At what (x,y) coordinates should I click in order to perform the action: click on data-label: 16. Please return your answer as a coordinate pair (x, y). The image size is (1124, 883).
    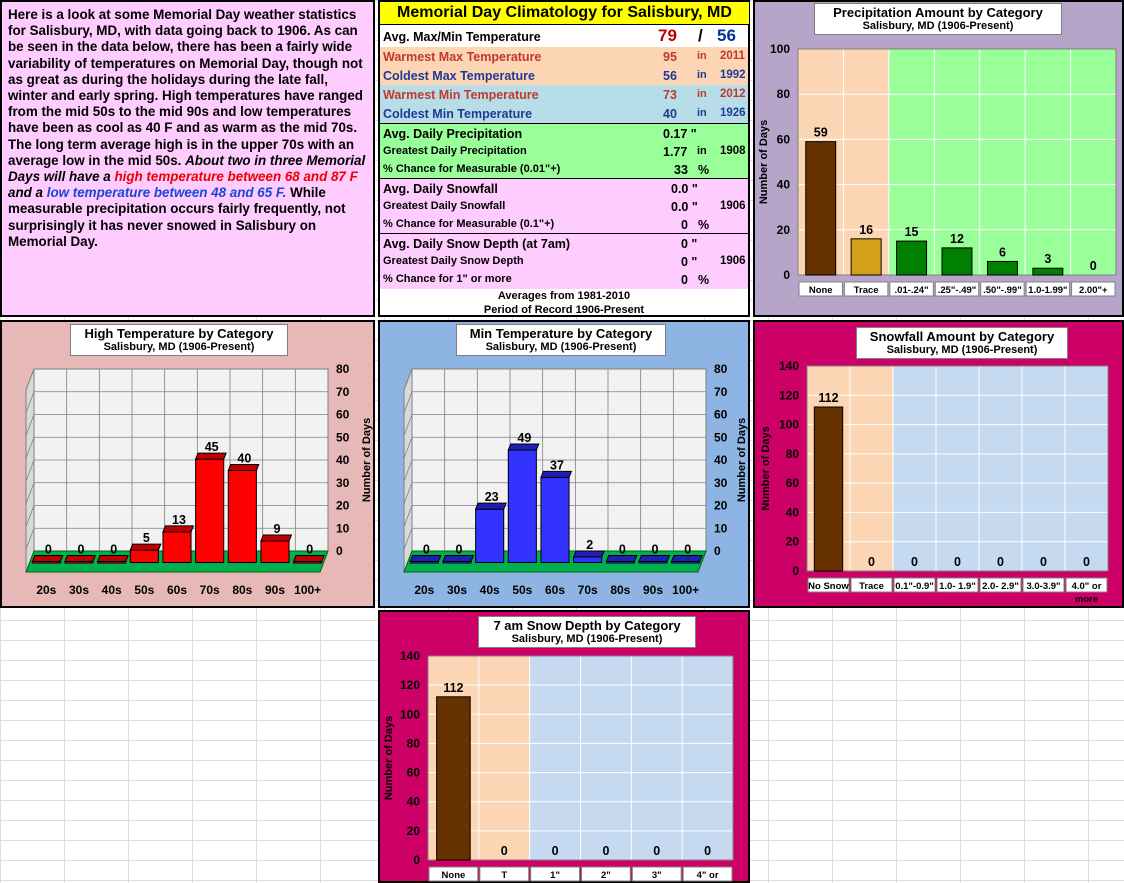
    Looking at the image, I should click on (866, 230).